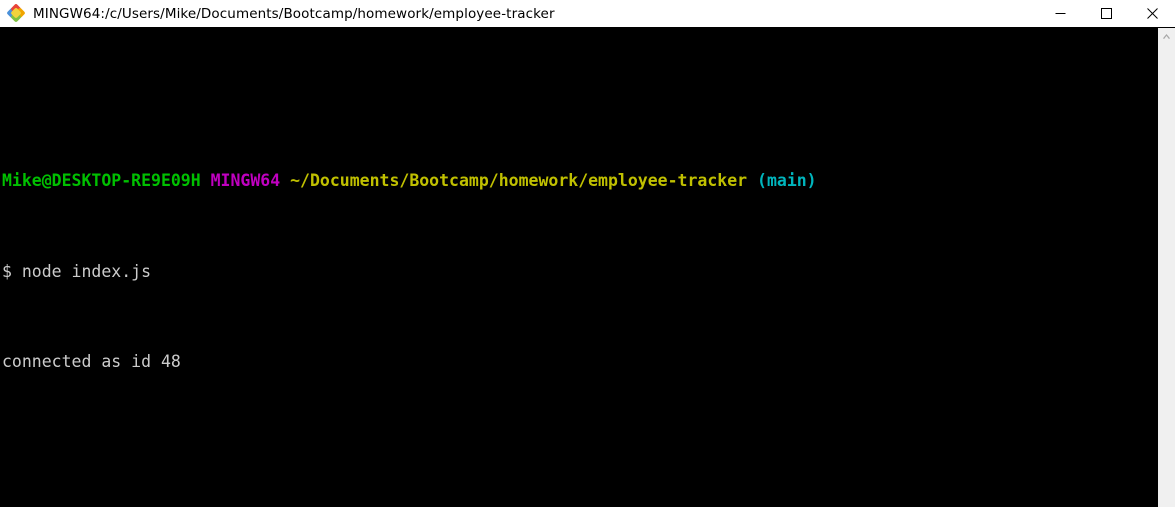 This screenshot has width=1175, height=507. I want to click on minimize-icon, so click(1060, 13).